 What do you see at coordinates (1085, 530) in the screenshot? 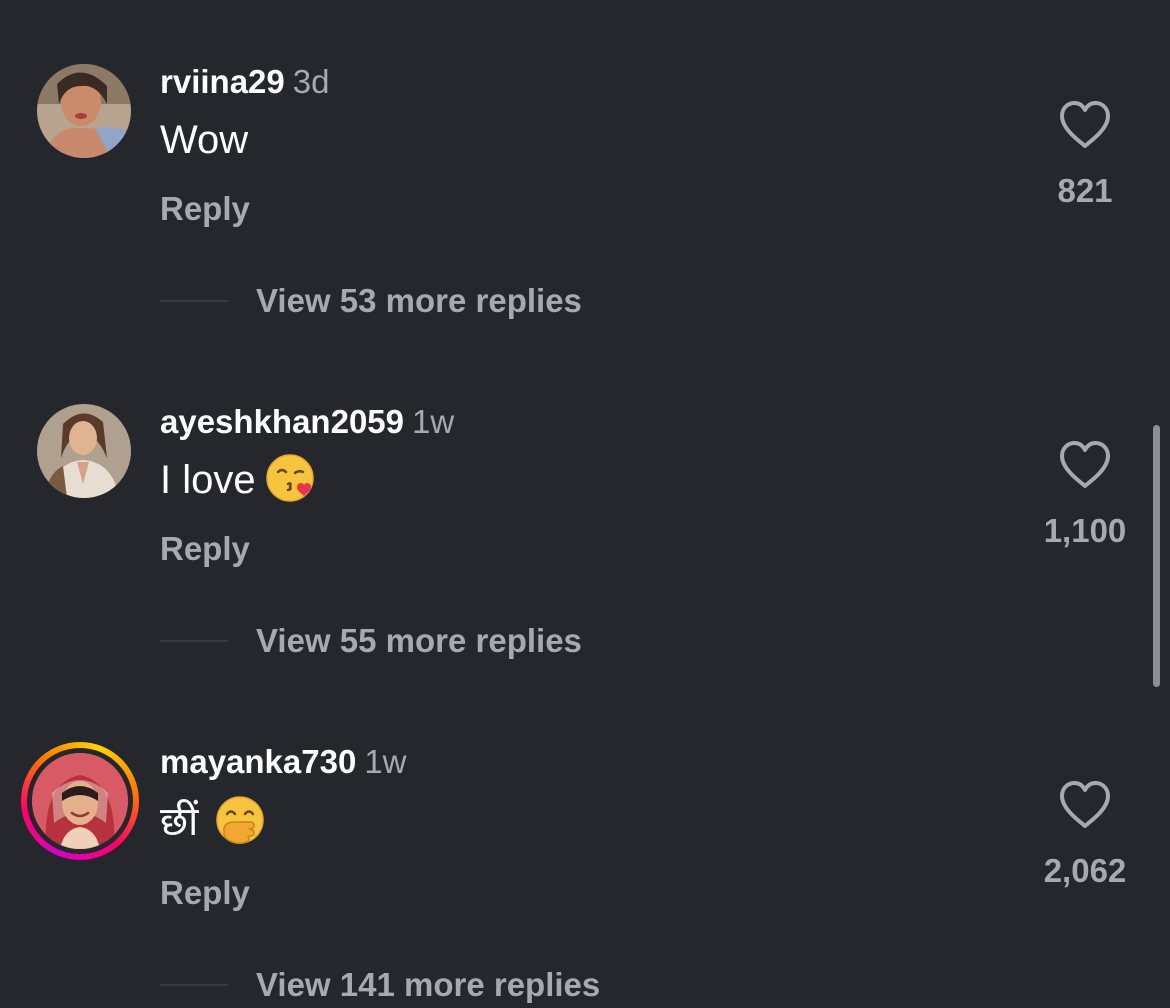
I see `like-count: 1,100` at bounding box center [1085, 530].